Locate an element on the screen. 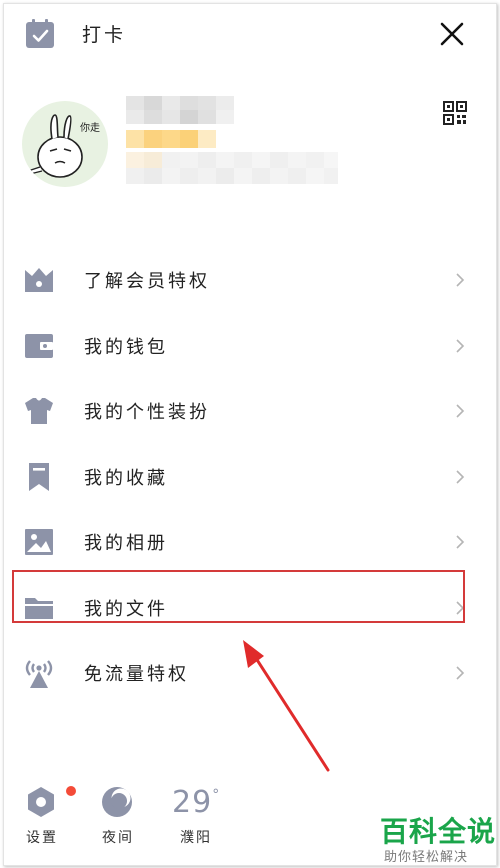  night-label: 夜间 is located at coordinates (118, 838).